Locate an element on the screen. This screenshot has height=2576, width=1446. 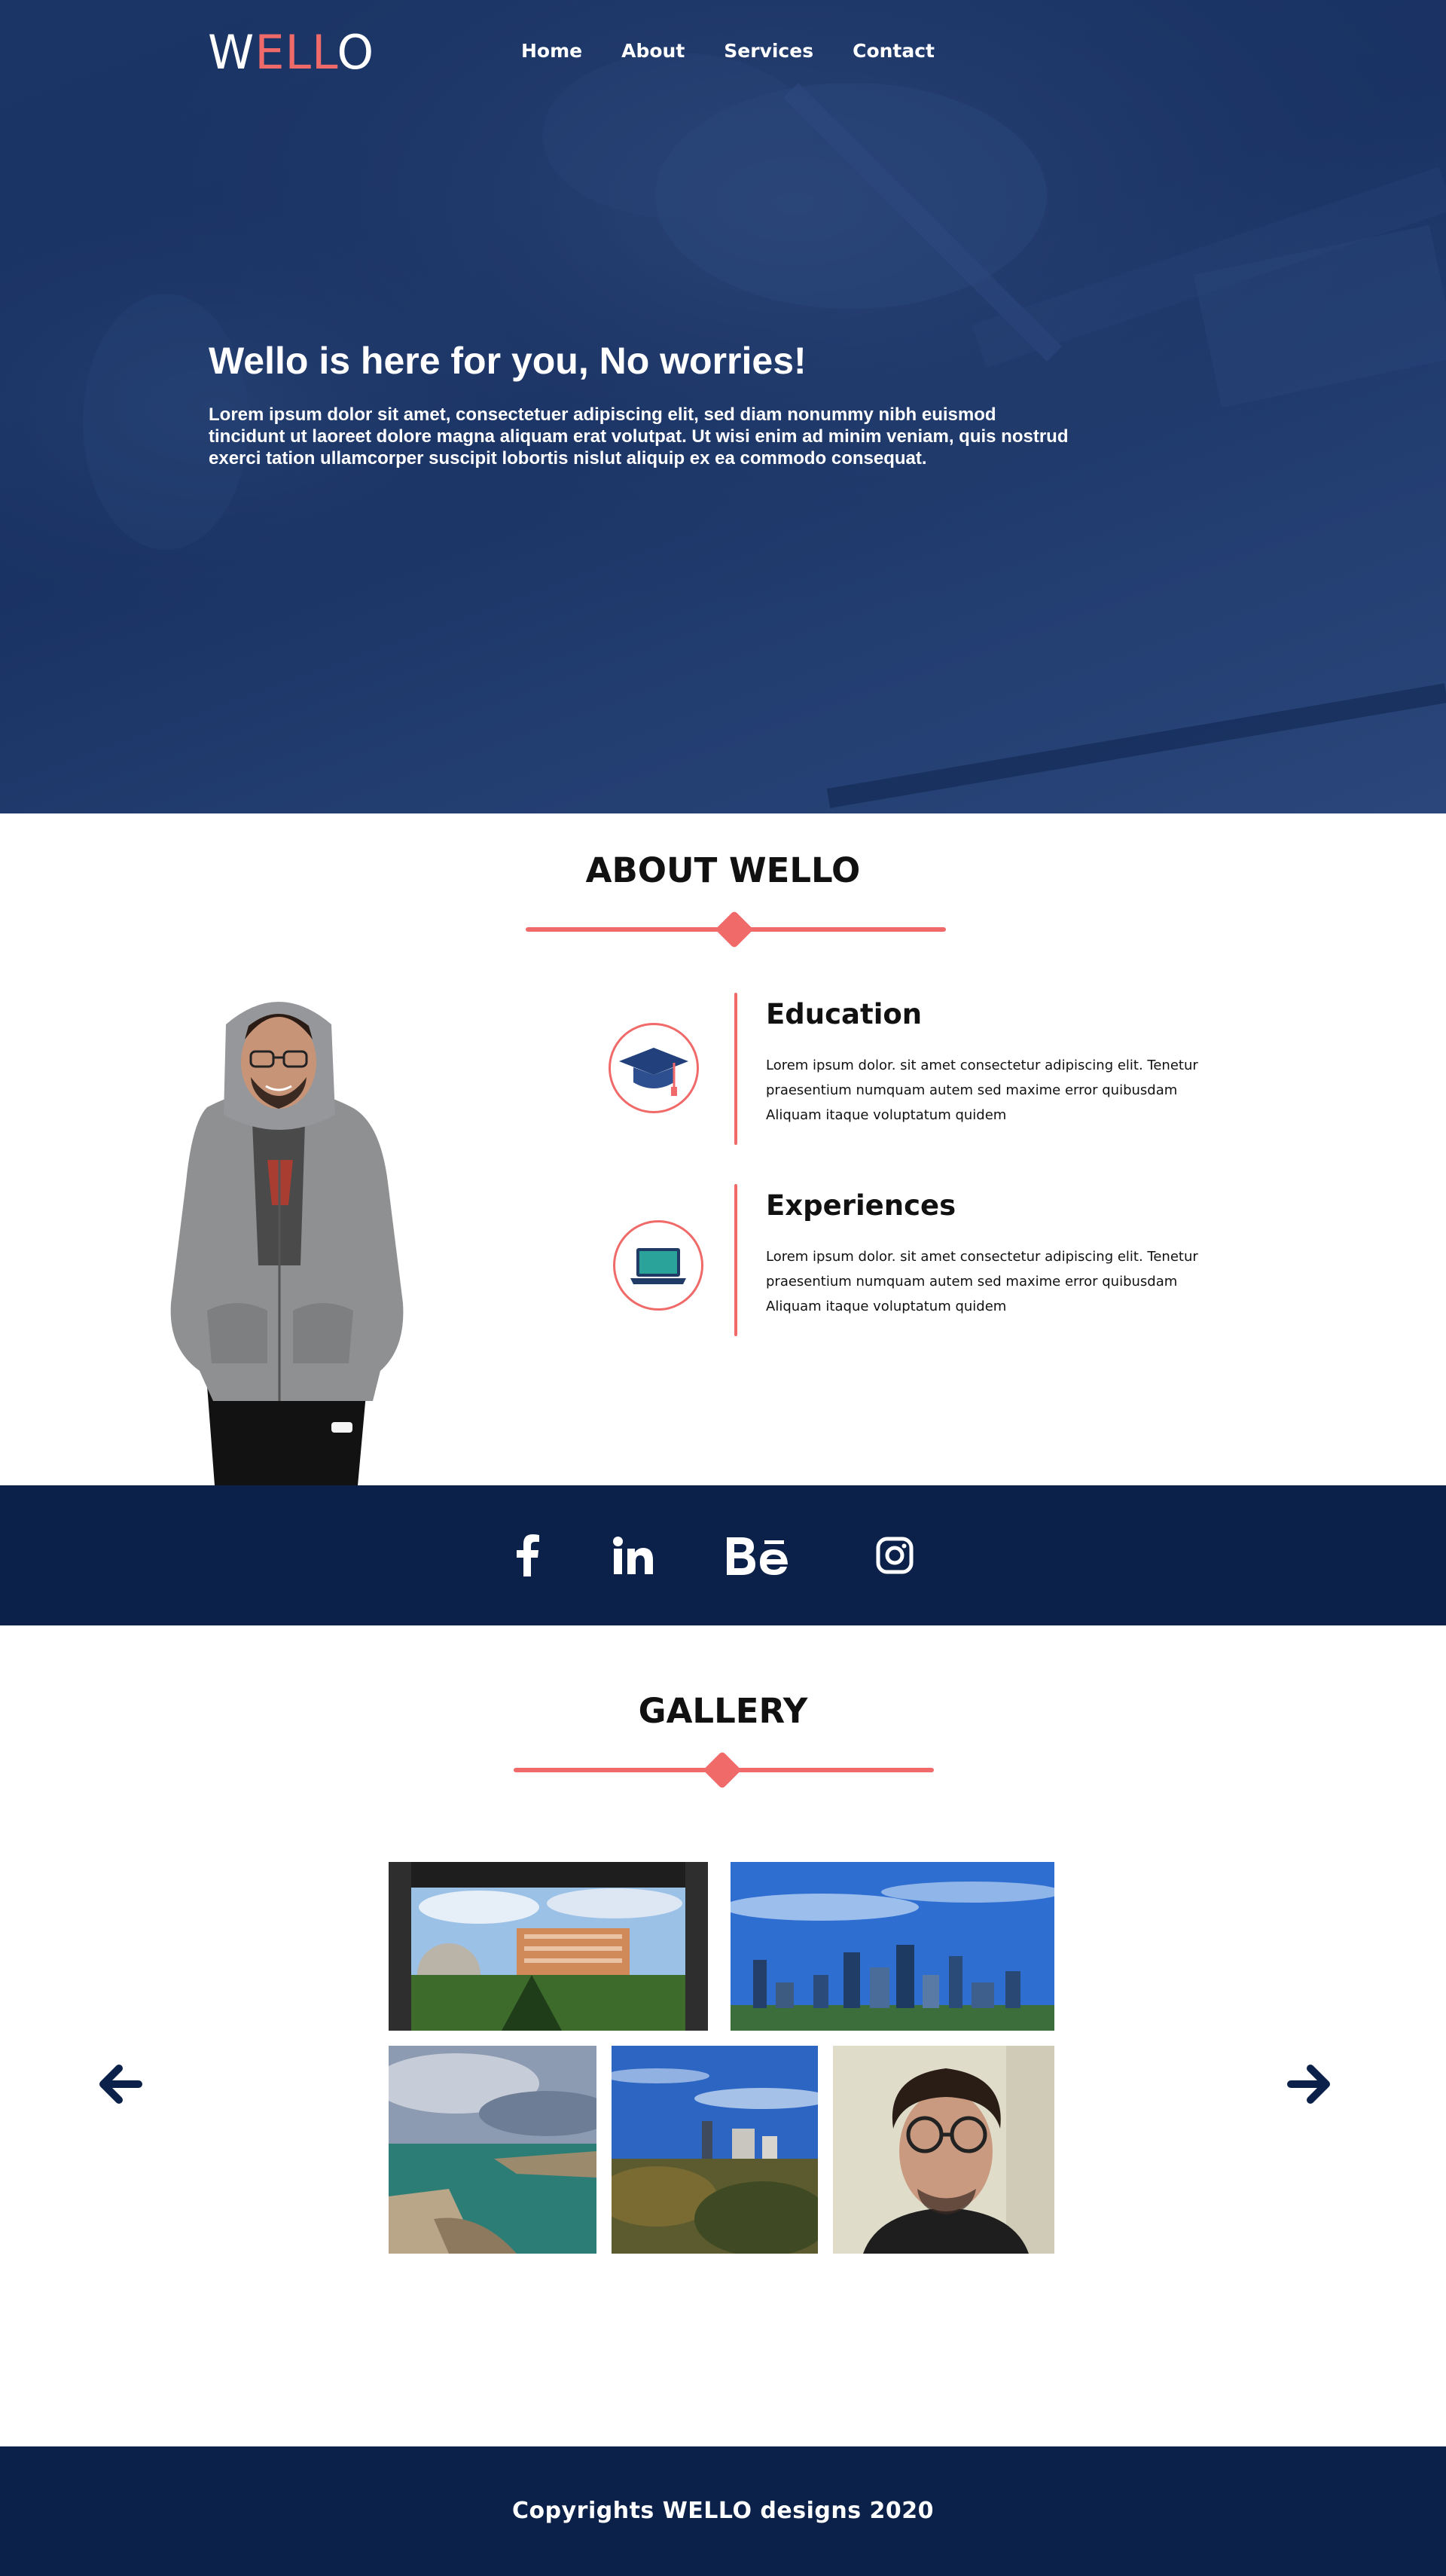
arrow-right-icon is located at coordinates (1308, 2084).